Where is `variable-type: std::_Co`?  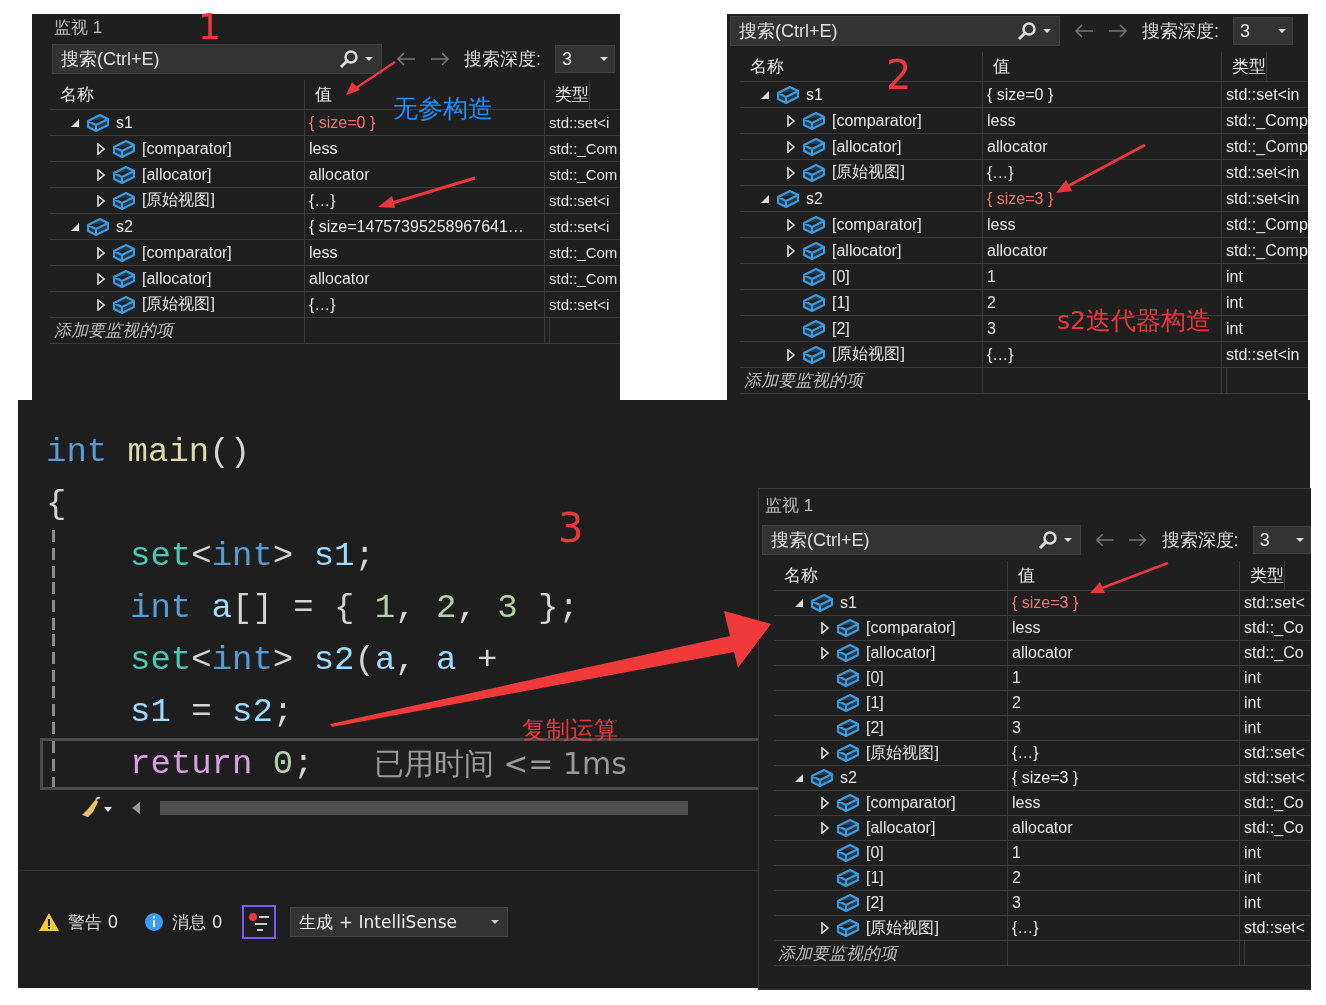 variable-type: std::_Co is located at coordinates (1274, 803).